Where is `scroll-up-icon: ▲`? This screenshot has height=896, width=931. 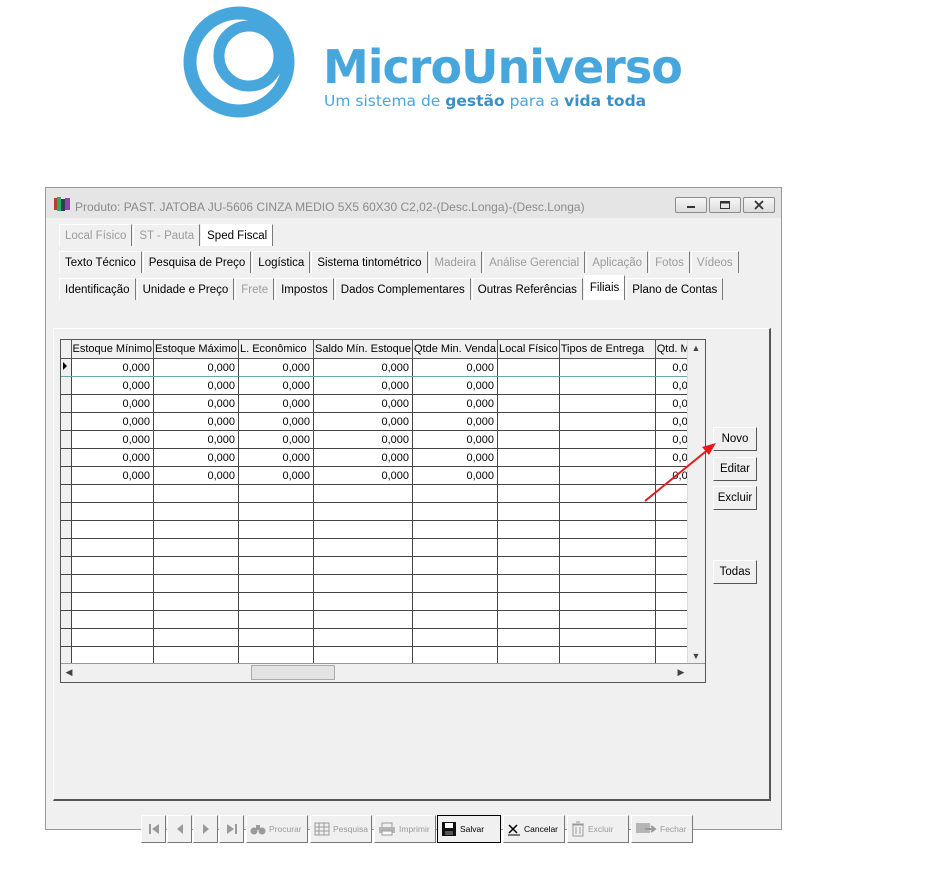 scroll-up-icon: ▲ is located at coordinates (696, 348).